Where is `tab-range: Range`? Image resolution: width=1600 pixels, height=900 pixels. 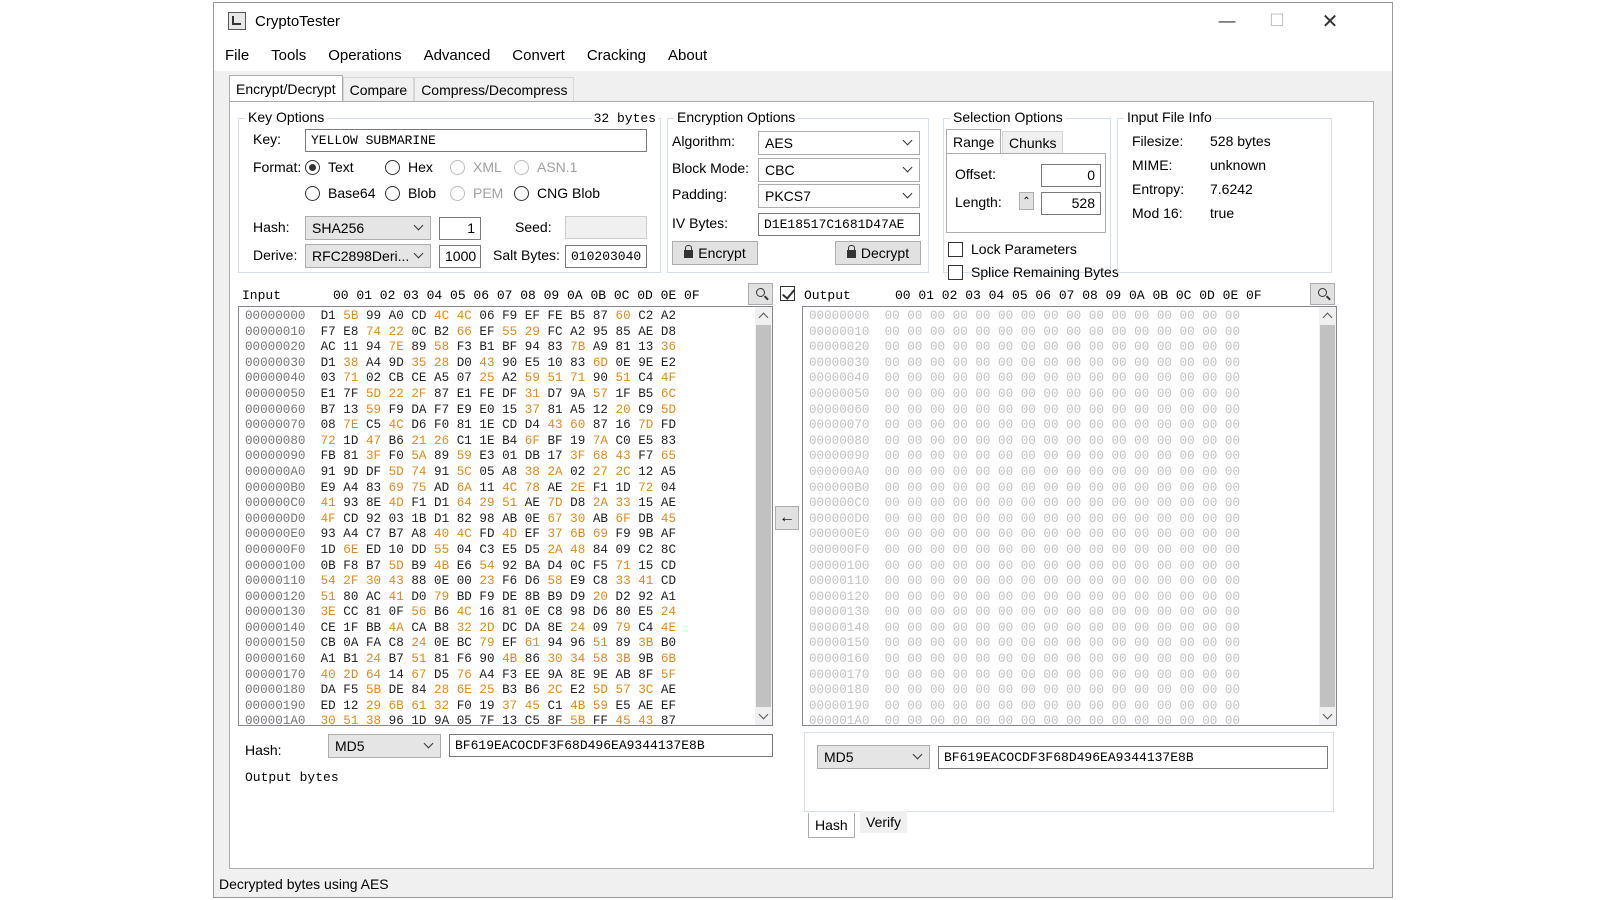 tab-range: Range is located at coordinates (974, 141).